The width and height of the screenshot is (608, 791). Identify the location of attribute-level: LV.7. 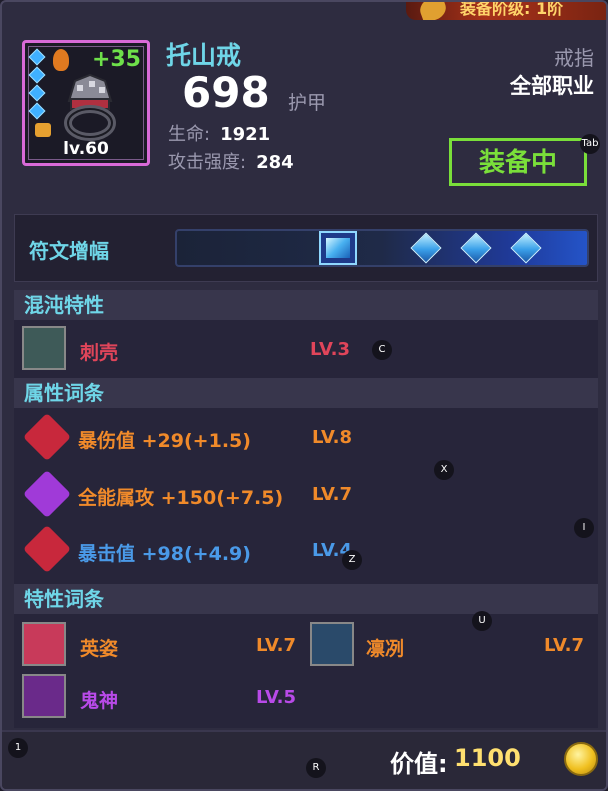
(332, 494).